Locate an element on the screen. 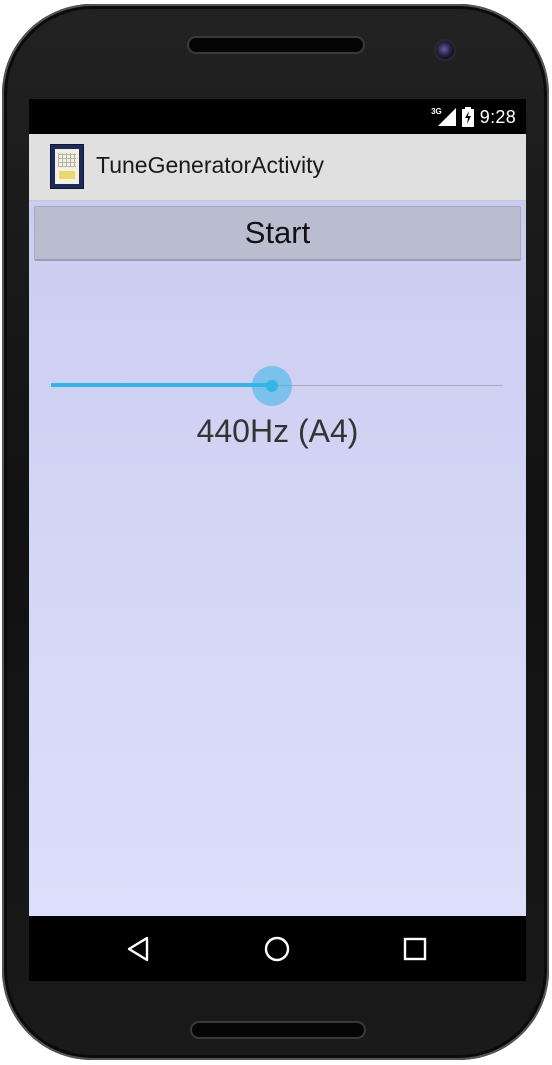 The width and height of the screenshot is (552, 1065). network-type-label: 3G is located at coordinates (436, 111).